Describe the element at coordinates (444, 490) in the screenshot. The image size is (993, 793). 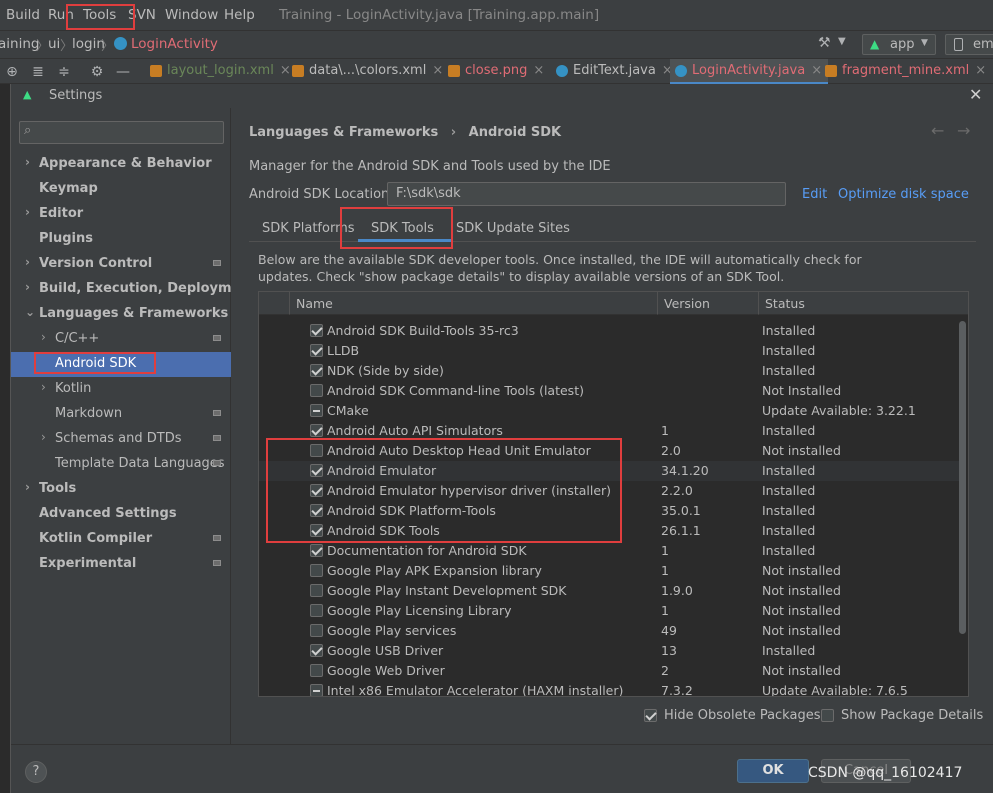
I see `highlight-emulator-rows` at that location.